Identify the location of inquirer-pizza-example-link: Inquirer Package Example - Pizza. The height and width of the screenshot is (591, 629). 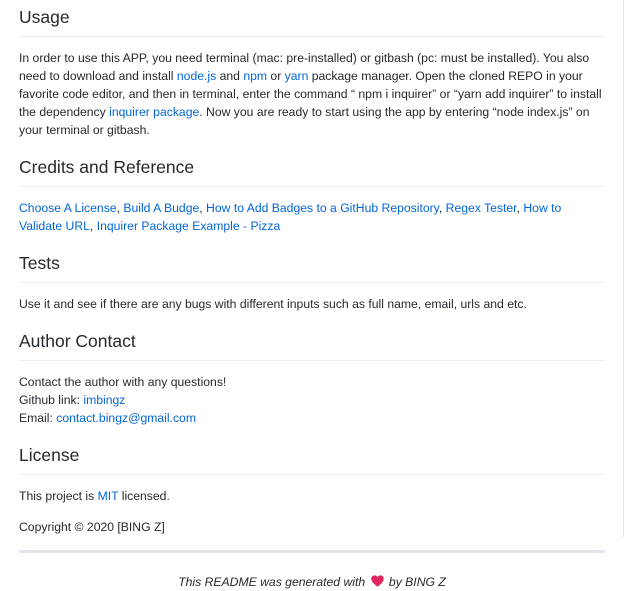
(189, 226).